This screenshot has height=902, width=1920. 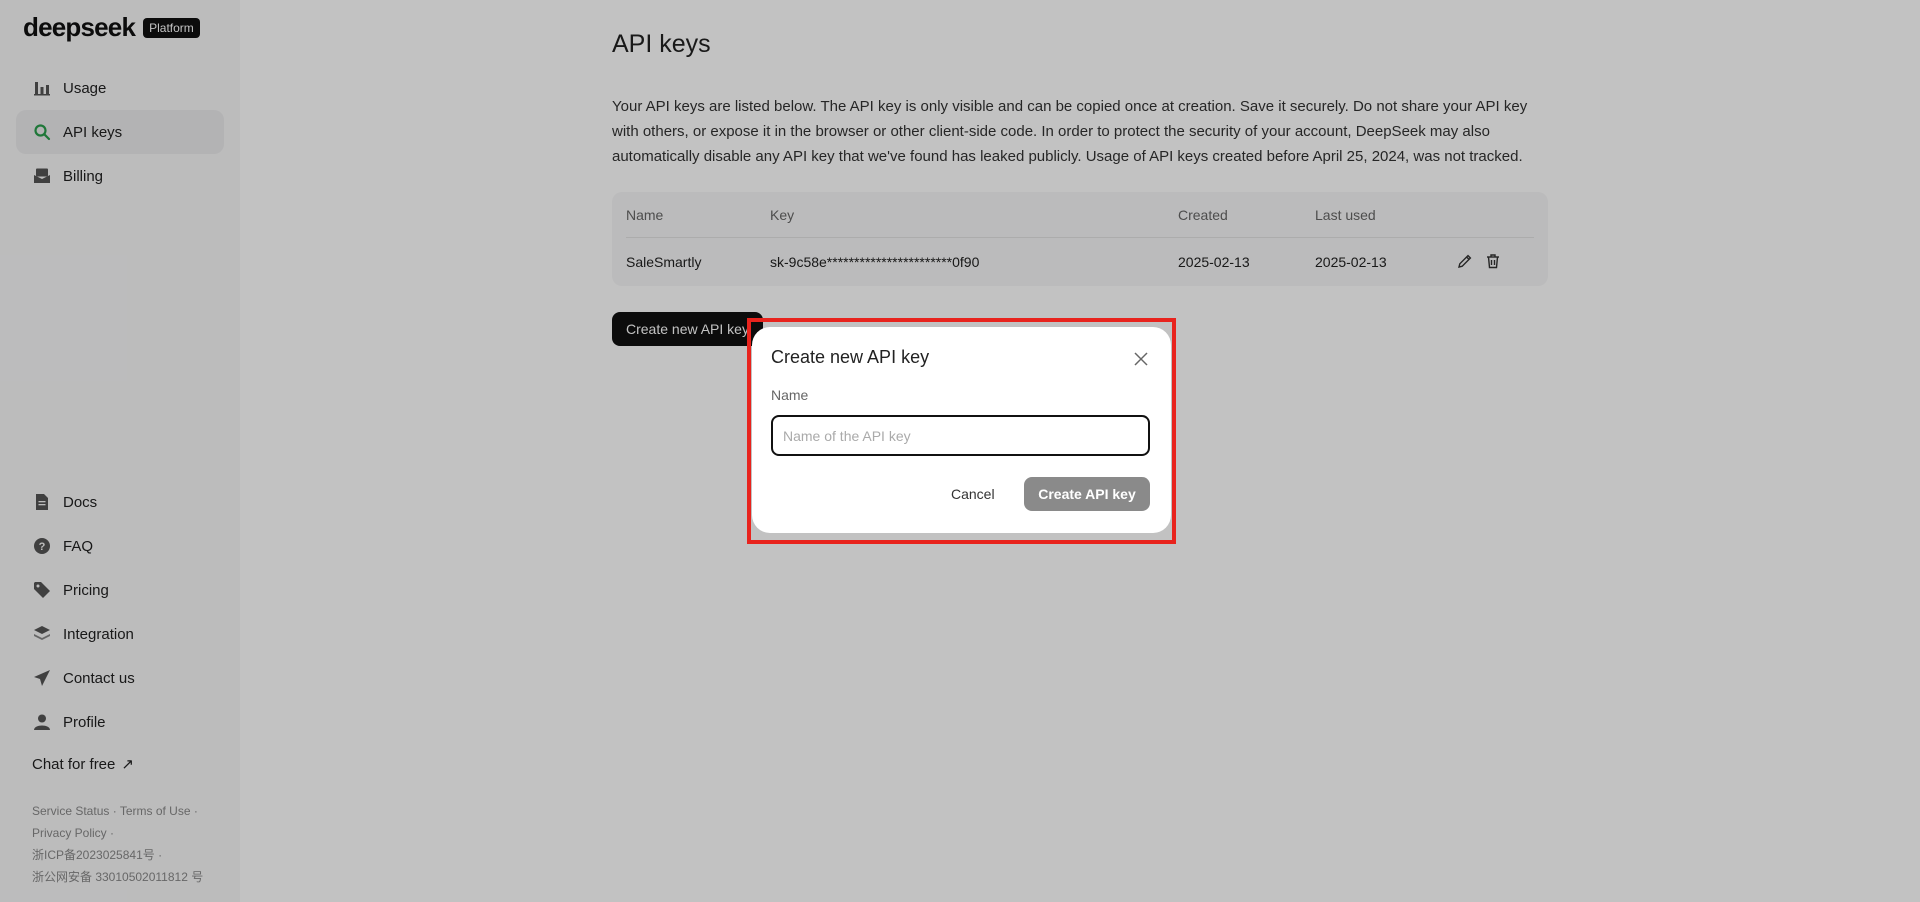 I want to click on dialog-title: Create new API key, so click(x=850, y=357).